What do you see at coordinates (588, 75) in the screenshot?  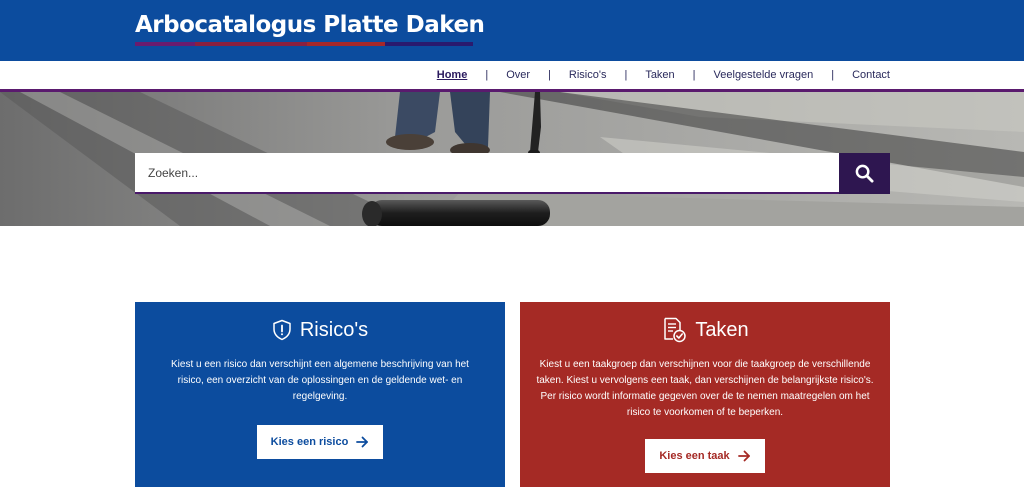 I see `nav-risicos: Risico's` at bounding box center [588, 75].